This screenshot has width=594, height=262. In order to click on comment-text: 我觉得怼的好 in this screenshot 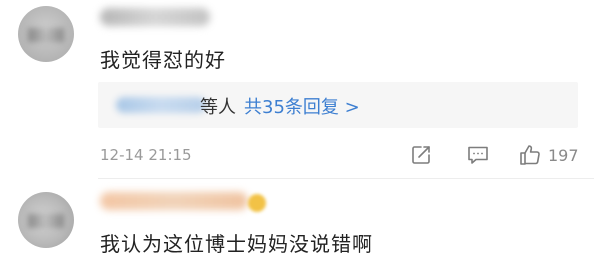, I will do `click(163, 60)`.